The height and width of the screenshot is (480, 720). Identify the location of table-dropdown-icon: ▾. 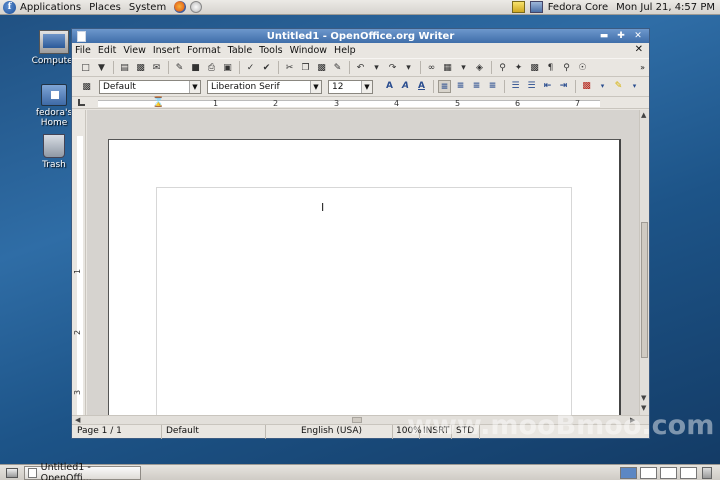
(463, 67).